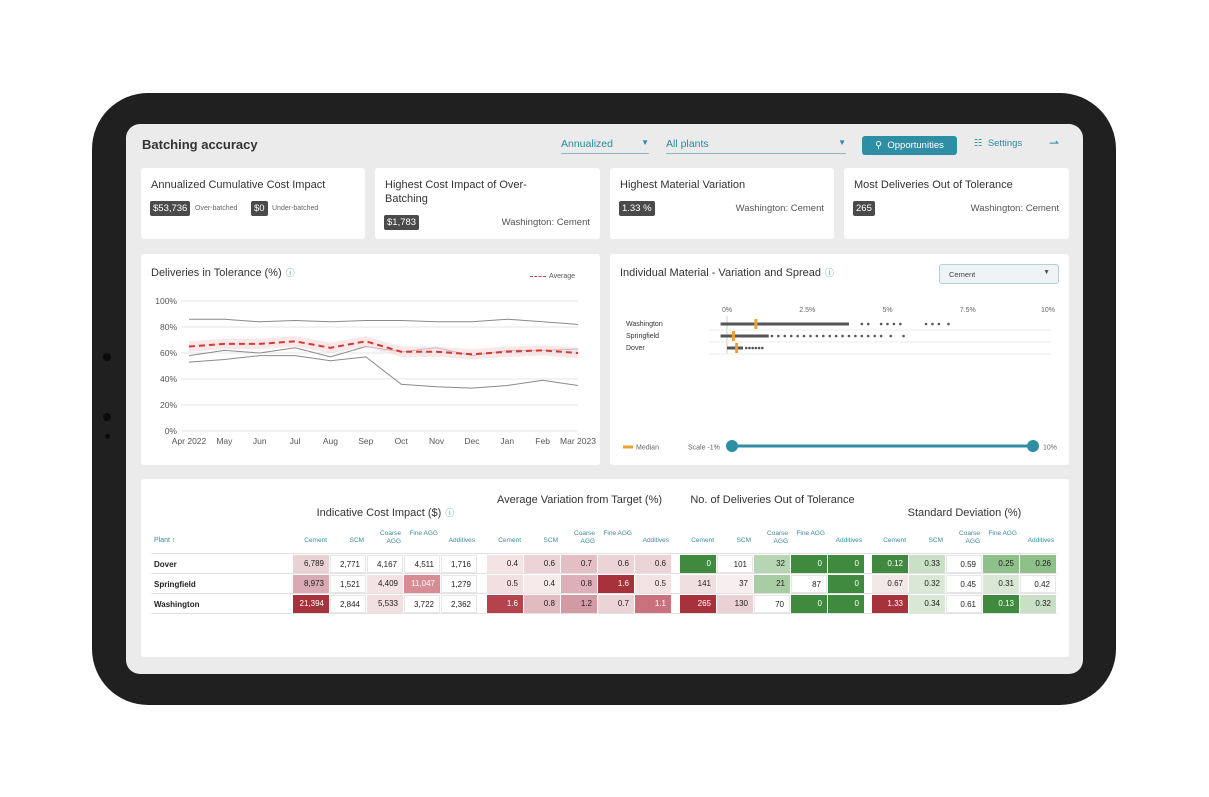 The height and width of the screenshot is (797, 1209). What do you see at coordinates (927, 604) in the screenshot?
I see `table-cell: 0.34` at bounding box center [927, 604].